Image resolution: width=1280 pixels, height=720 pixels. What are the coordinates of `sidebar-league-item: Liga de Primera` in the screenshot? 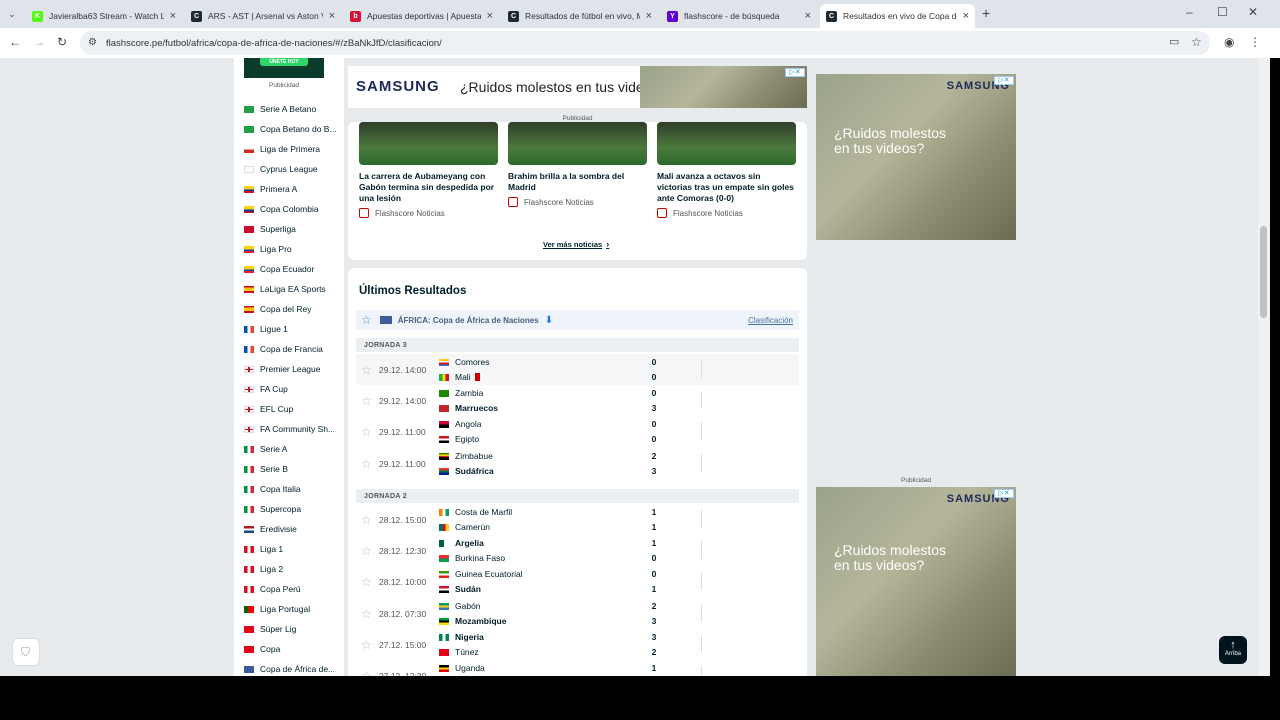 It's located at (282, 149).